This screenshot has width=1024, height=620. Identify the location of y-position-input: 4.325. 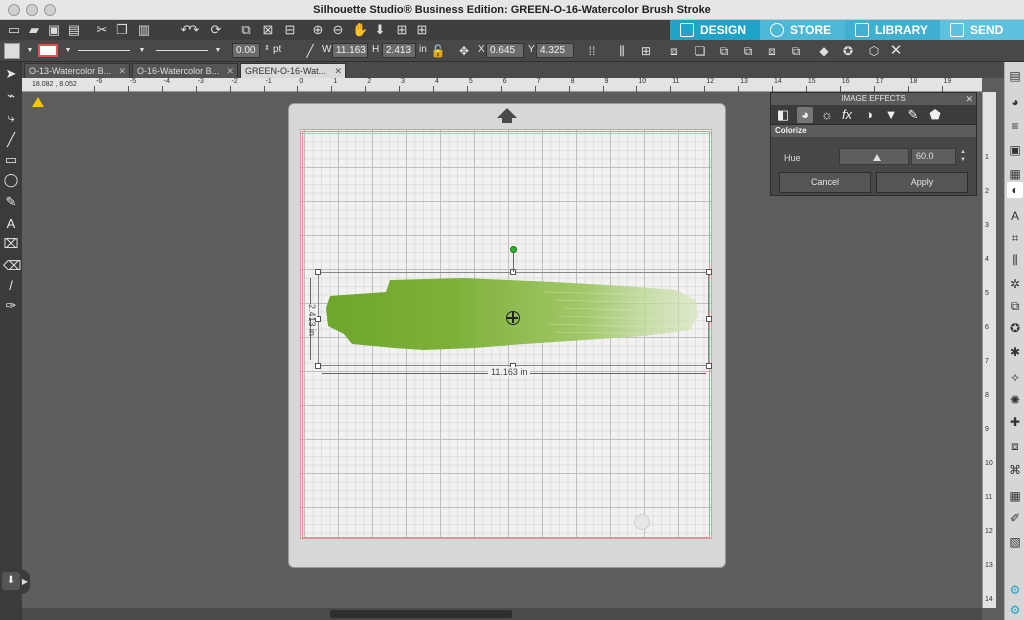
(555, 50).